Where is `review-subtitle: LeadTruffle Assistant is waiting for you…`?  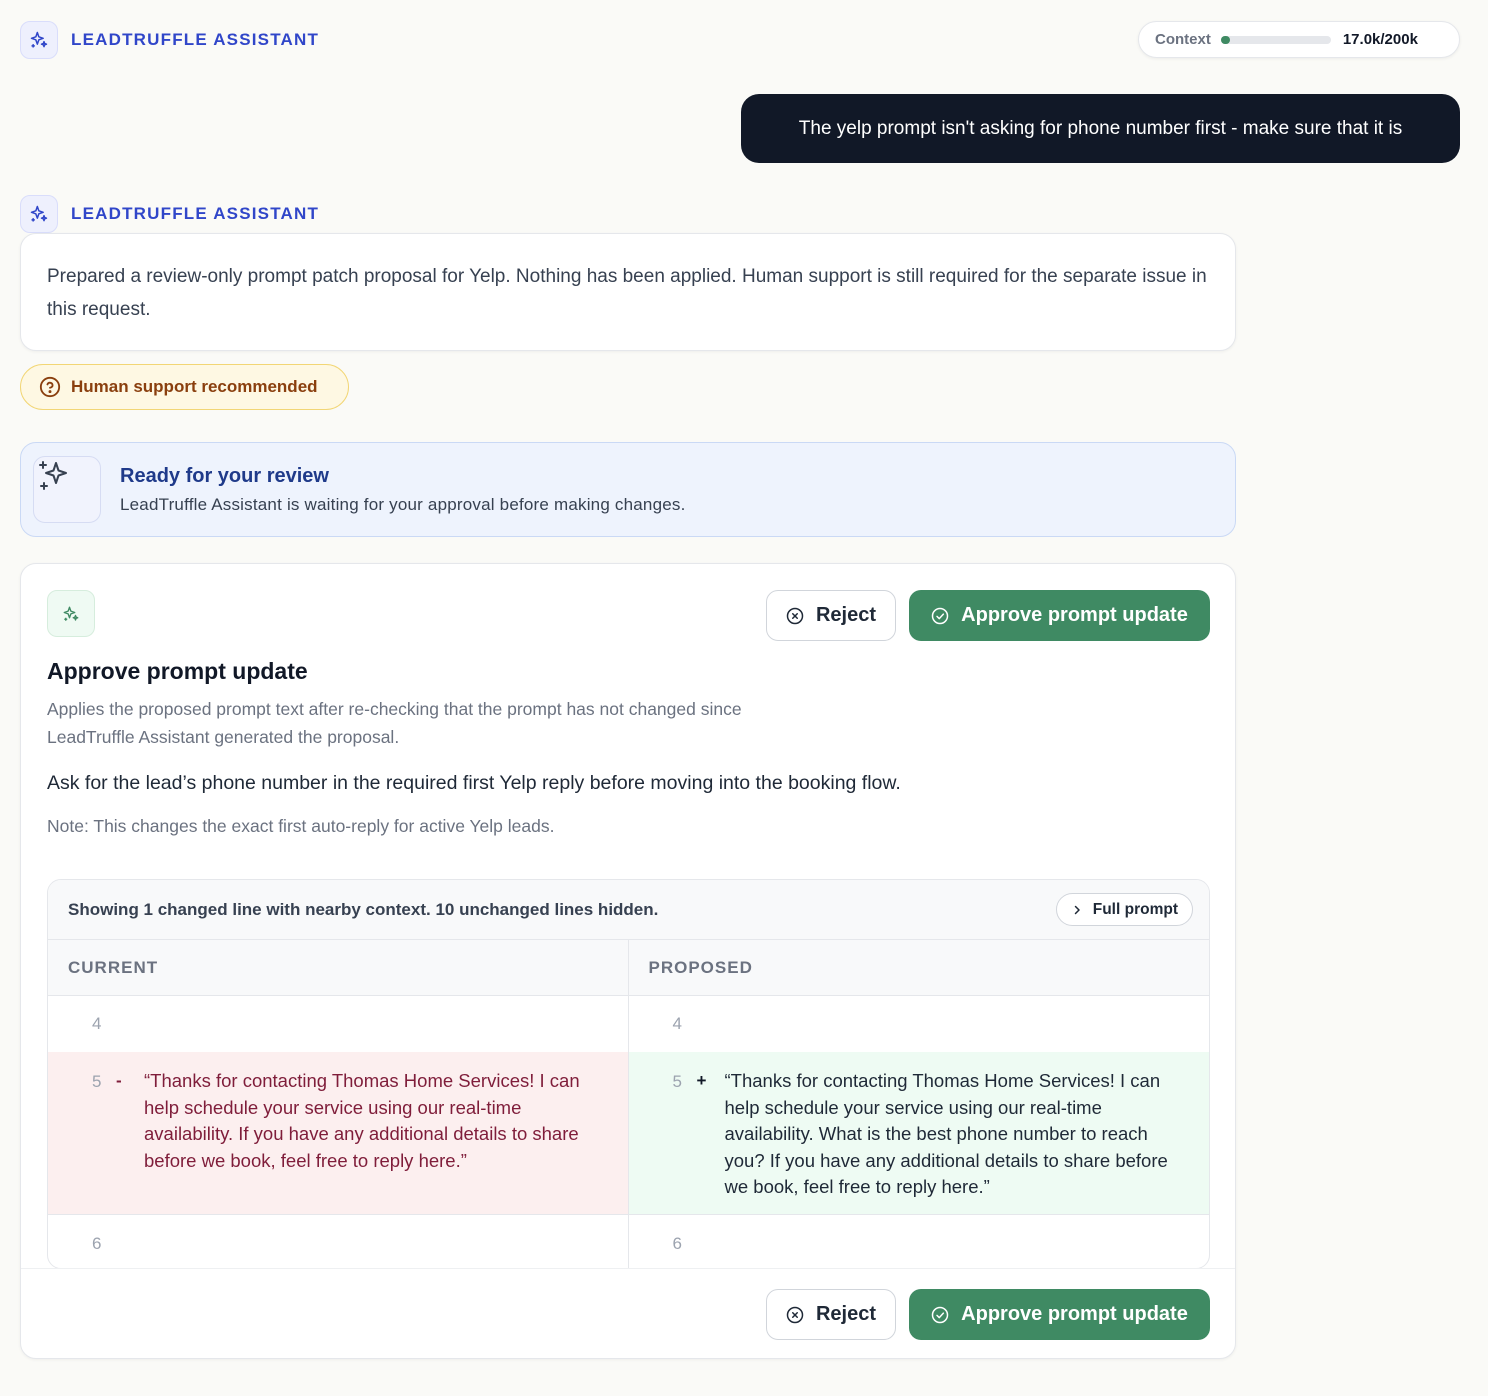
review-subtitle: LeadTruffle Assistant is waiting for you… is located at coordinates (403, 504).